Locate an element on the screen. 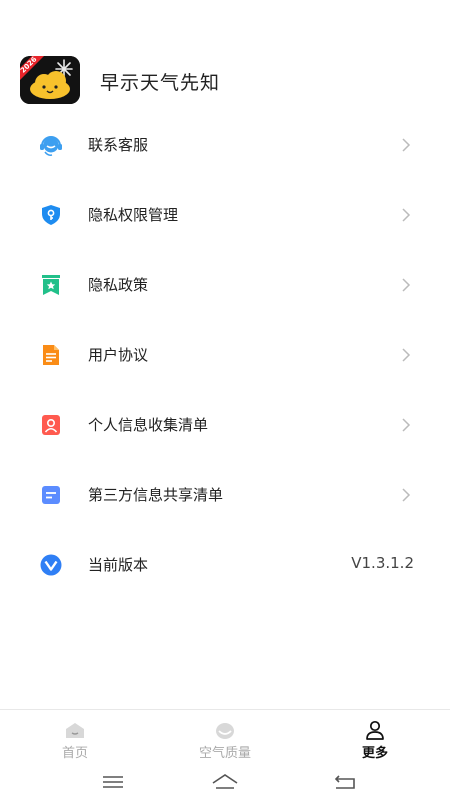 This screenshot has width=450, height=800. tab-label: 首页 is located at coordinates (74, 753).